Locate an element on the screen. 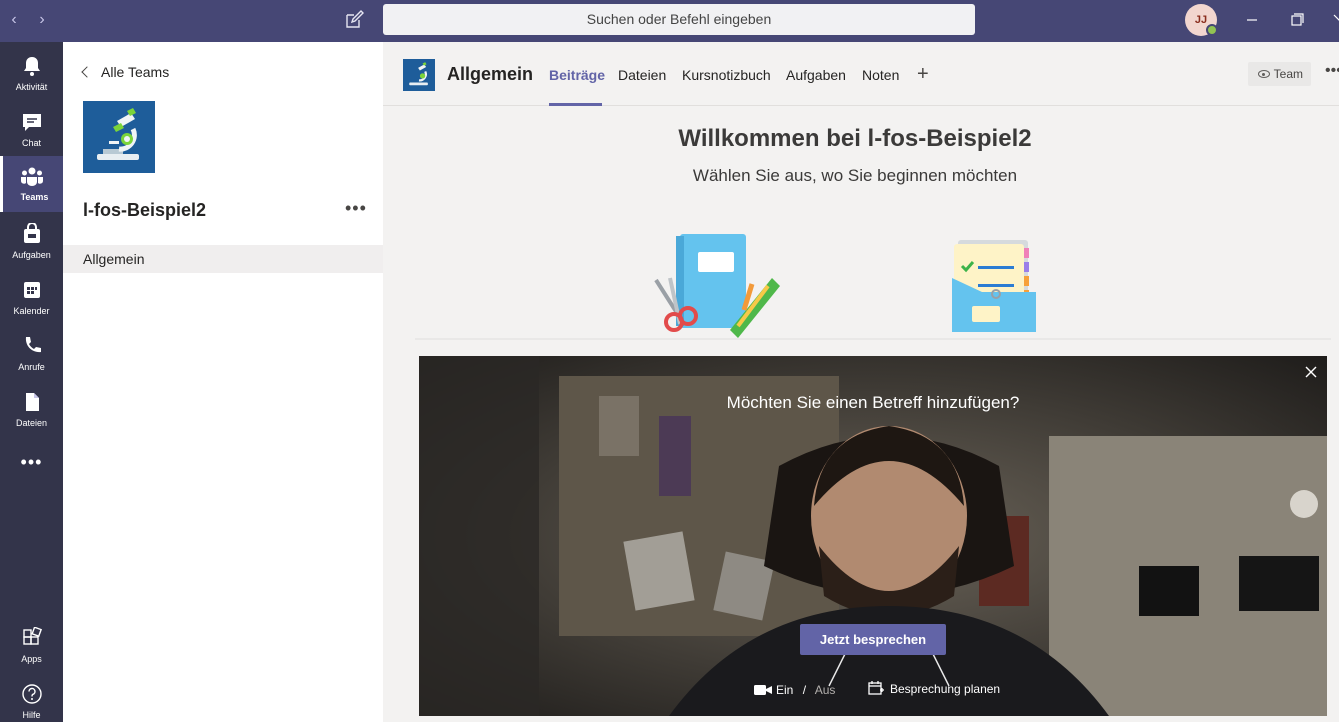 The height and width of the screenshot is (722, 1339). rail-label-calls: Anrufe is located at coordinates (31, 367).